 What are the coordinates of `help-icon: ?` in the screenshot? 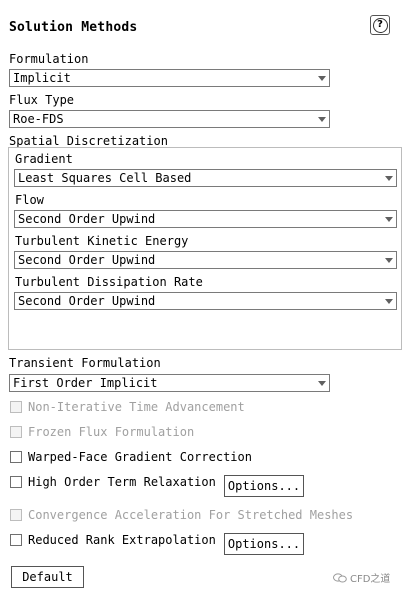 It's located at (380, 25).